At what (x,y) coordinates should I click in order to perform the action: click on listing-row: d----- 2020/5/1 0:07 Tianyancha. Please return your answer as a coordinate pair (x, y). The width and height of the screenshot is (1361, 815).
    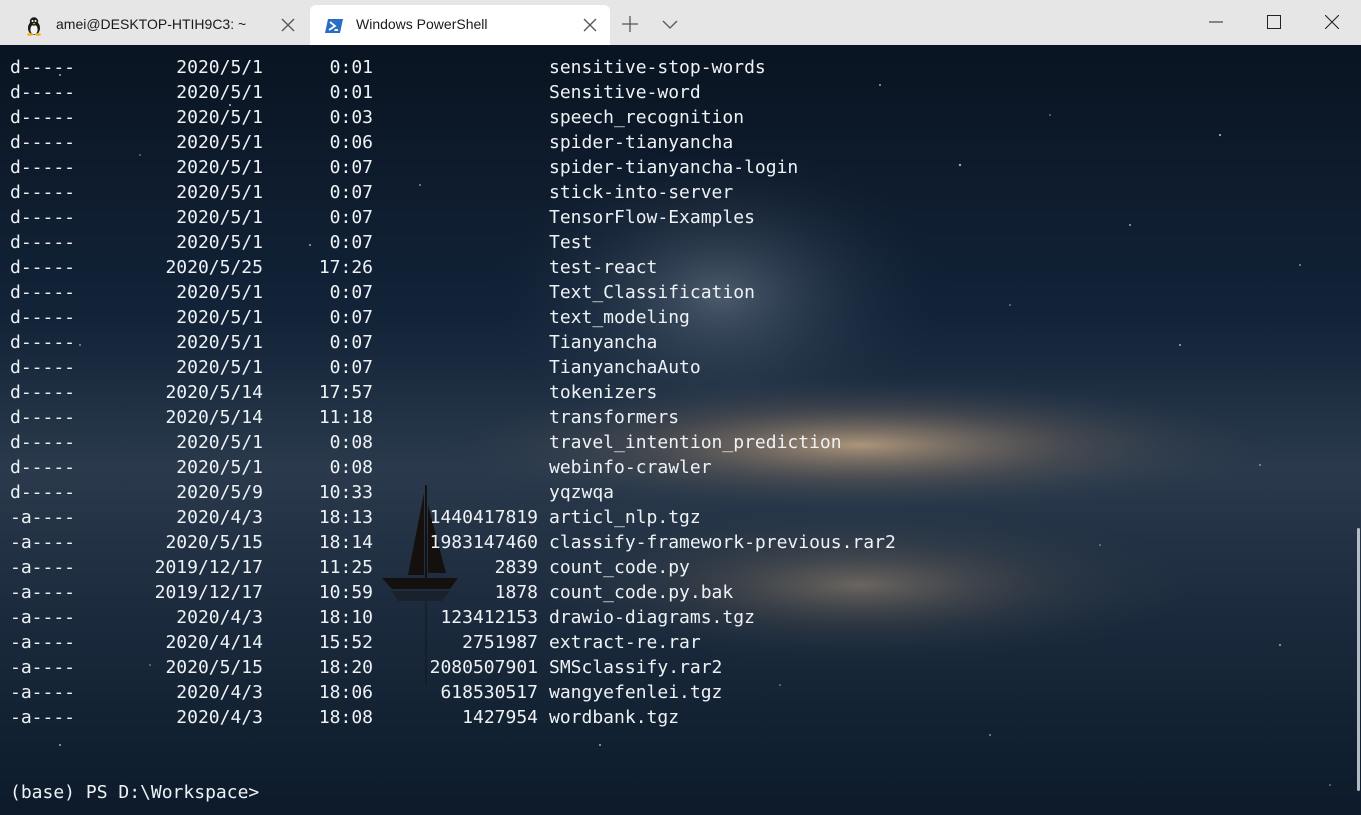
    Looking at the image, I should click on (675, 342).